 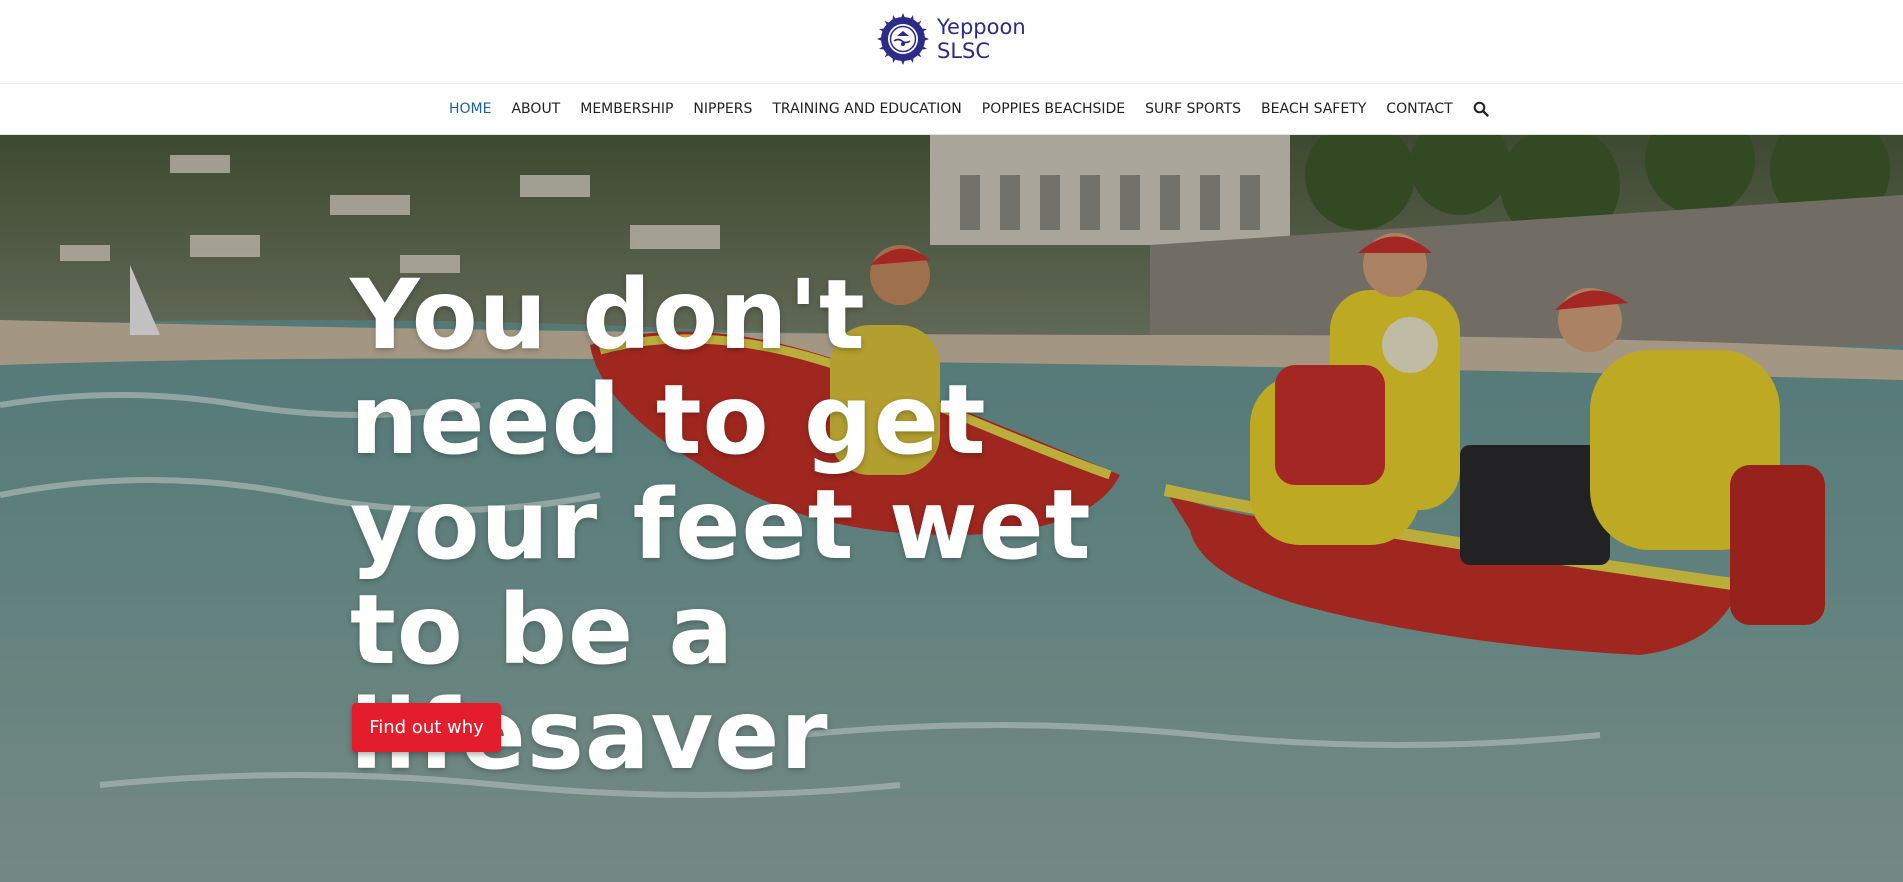 I want to click on nav-item-about: ABOUT, so click(x=535, y=109).